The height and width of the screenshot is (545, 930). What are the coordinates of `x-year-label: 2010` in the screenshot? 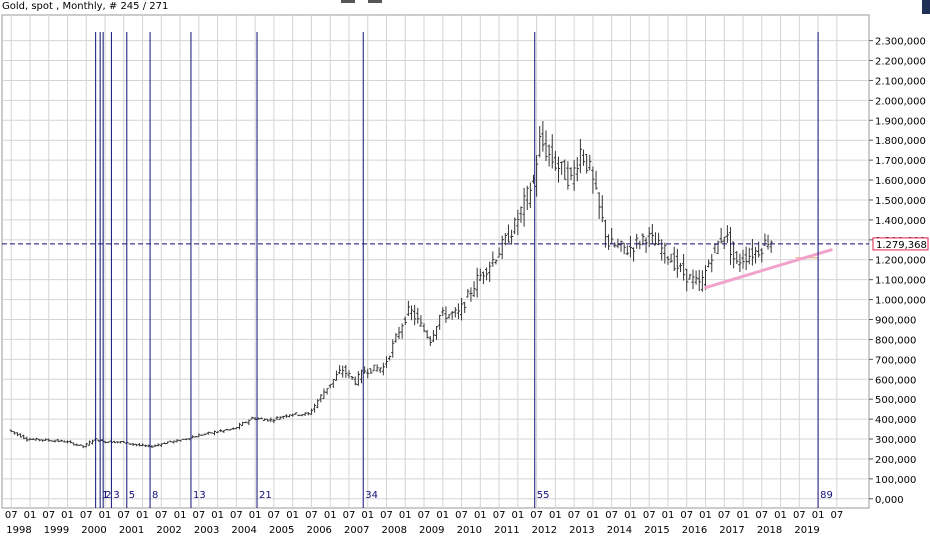 It's located at (469, 530).